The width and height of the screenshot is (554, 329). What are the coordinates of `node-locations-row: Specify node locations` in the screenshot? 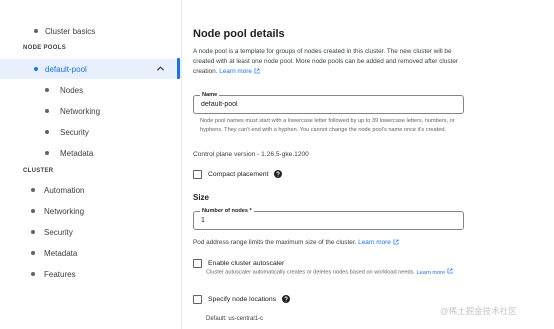 It's located at (242, 299).